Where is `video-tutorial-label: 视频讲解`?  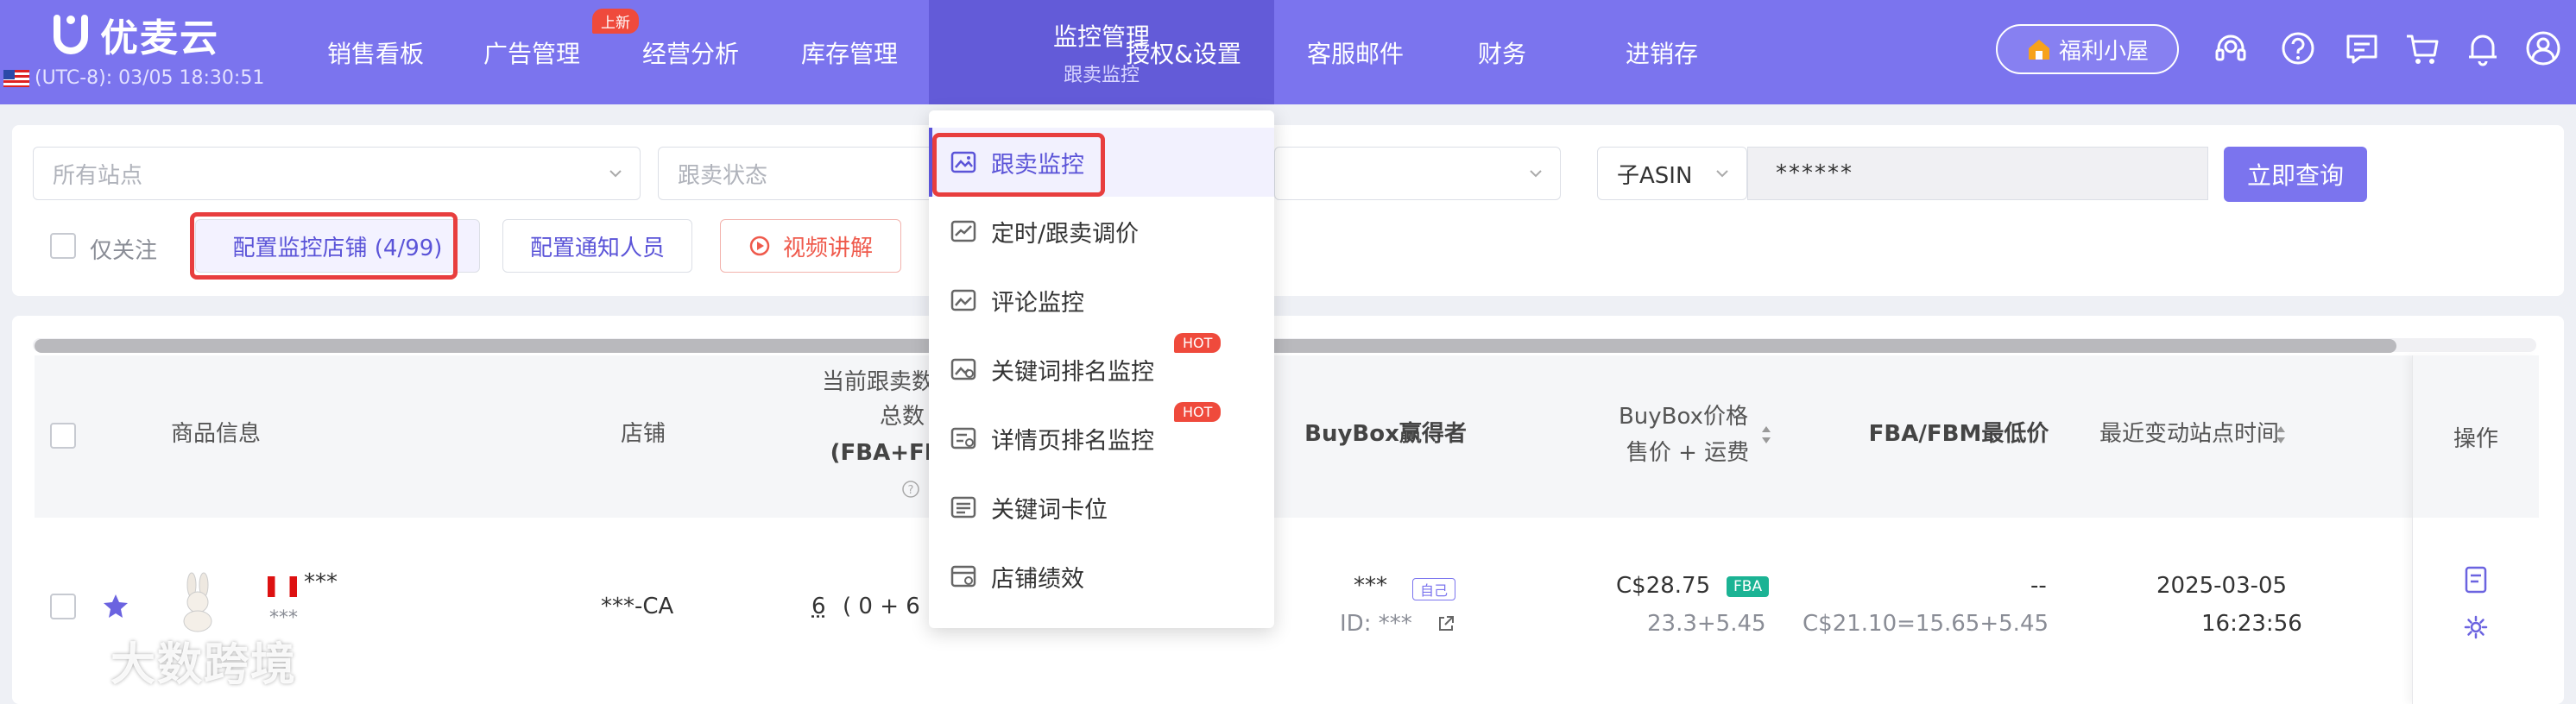
video-tutorial-label: 视频讲解 is located at coordinates (827, 248).